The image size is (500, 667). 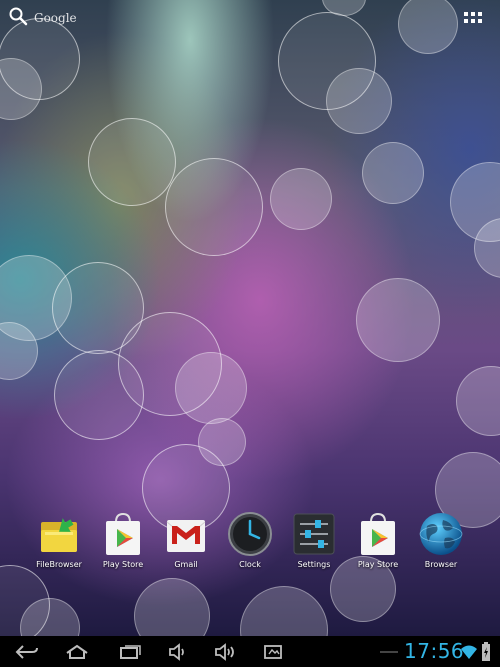 I want to click on globe-icon, so click(x=441, y=534).